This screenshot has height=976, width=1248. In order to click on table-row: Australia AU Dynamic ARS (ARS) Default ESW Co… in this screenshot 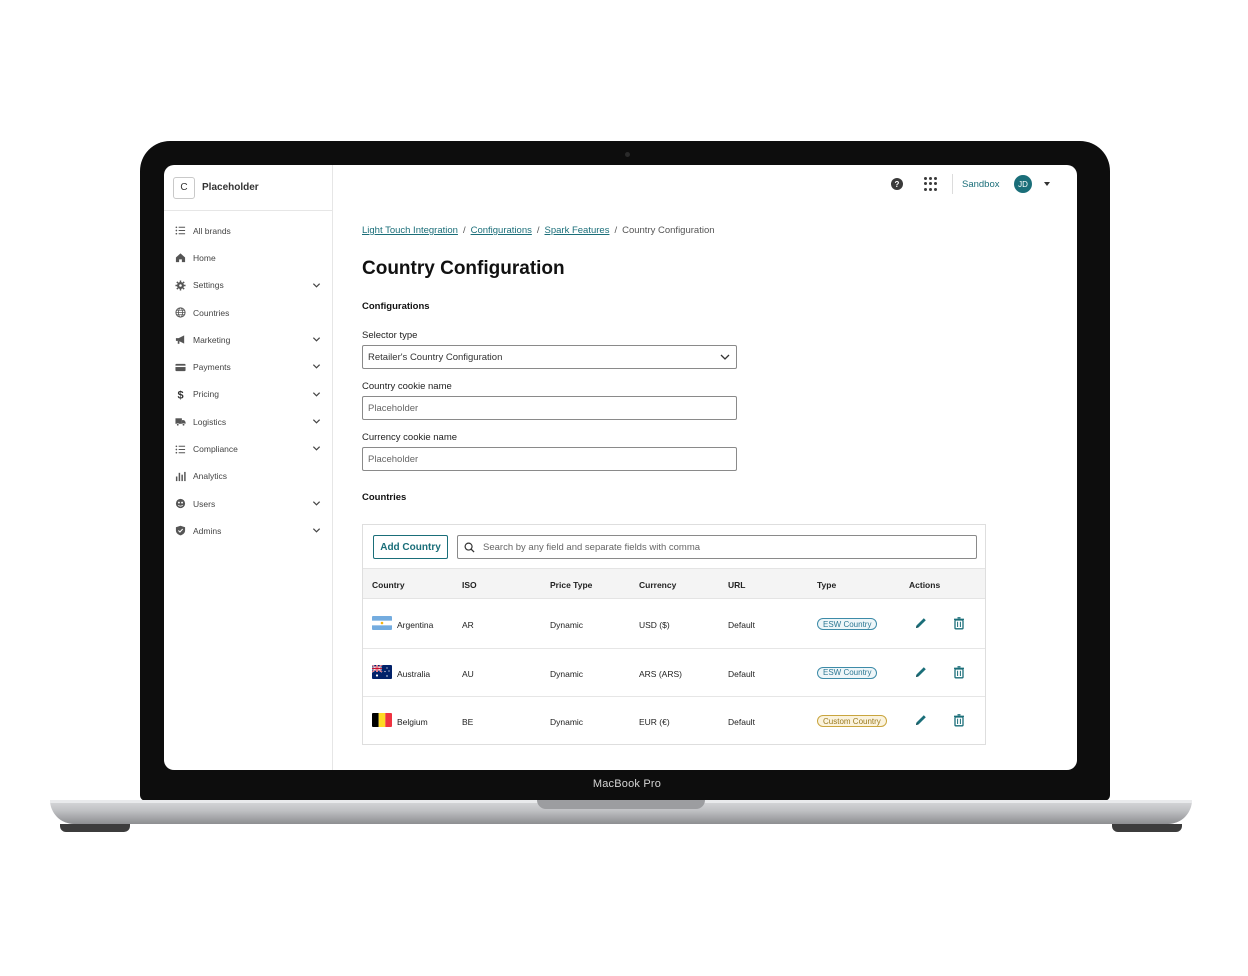, I will do `click(674, 673)`.